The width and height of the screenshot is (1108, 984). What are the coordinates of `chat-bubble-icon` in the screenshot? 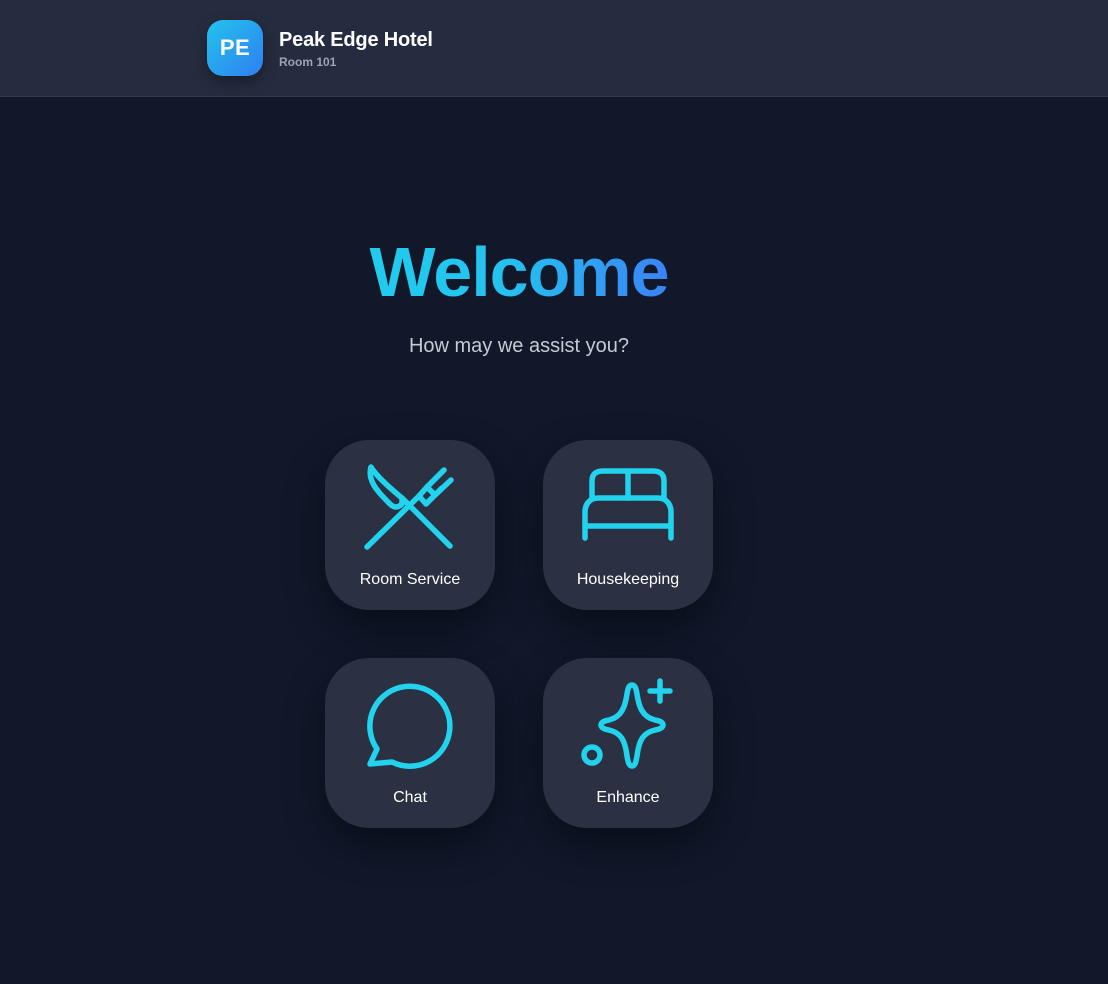 It's located at (410, 726).